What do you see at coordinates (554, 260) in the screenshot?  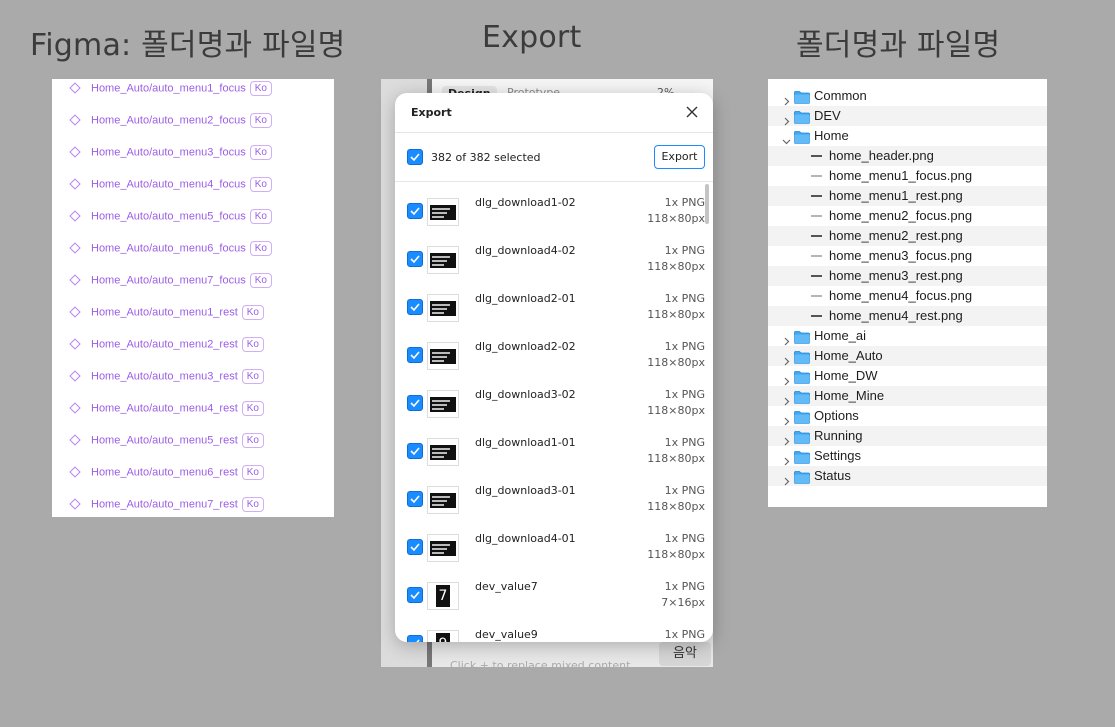 I see `export-item: dlg_download4-02 1x PNG 118×80px` at bounding box center [554, 260].